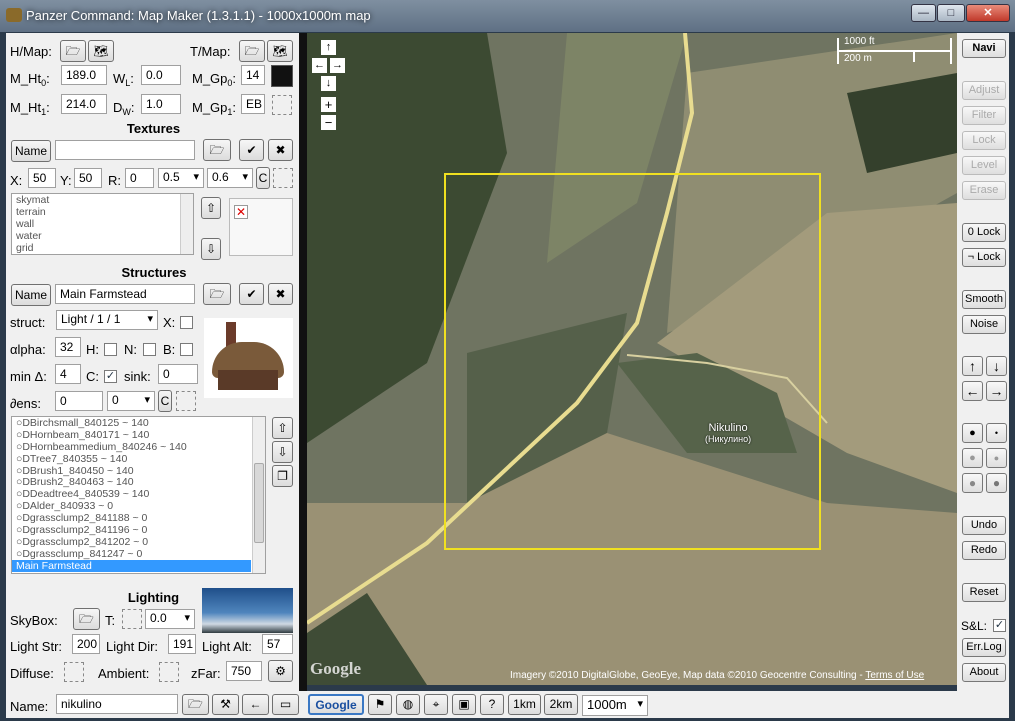  I want to click on list-item: ○DBrush1_840450 ~ 140, so click(138, 471).